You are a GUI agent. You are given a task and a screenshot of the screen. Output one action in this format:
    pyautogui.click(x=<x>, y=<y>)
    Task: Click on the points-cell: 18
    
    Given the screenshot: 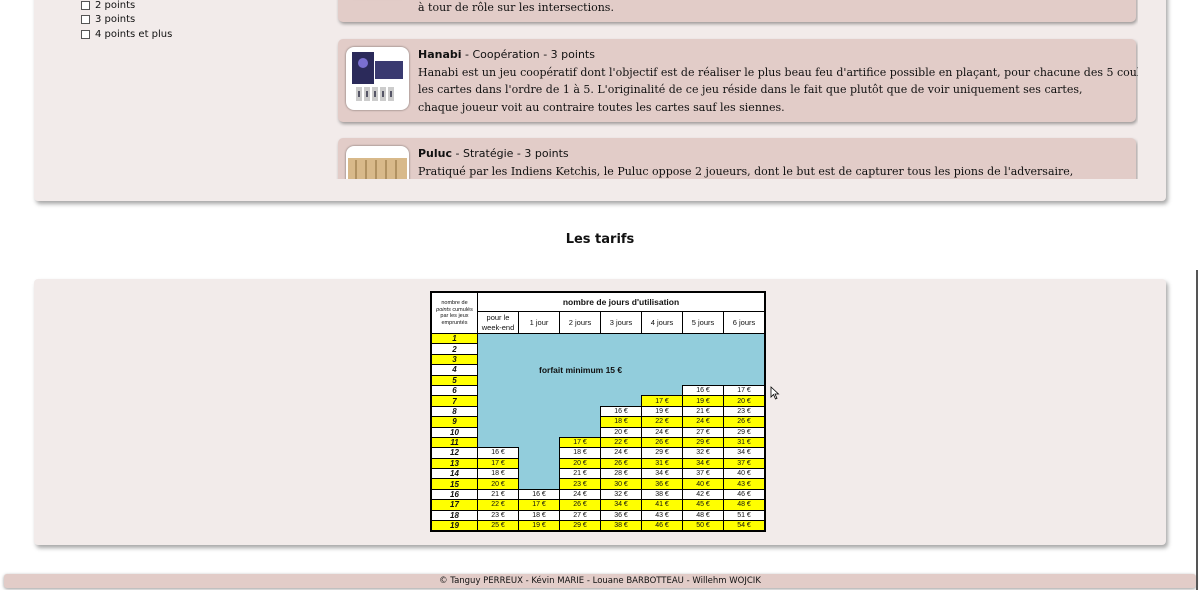 What is the action you would take?
    pyautogui.click(x=454, y=515)
    